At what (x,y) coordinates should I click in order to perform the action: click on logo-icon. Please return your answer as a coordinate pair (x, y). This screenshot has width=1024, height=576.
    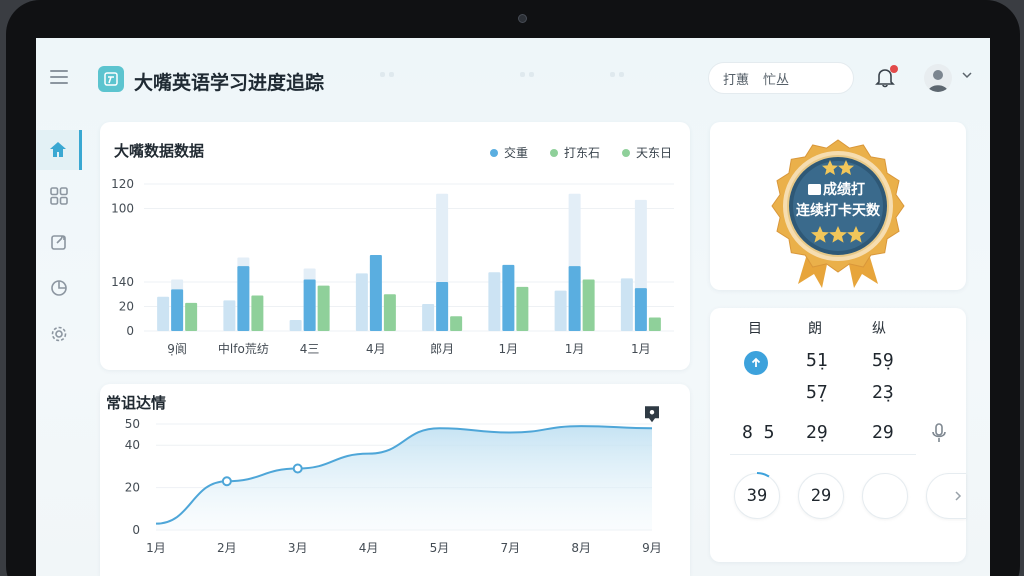
    Looking at the image, I should click on (111, 79).